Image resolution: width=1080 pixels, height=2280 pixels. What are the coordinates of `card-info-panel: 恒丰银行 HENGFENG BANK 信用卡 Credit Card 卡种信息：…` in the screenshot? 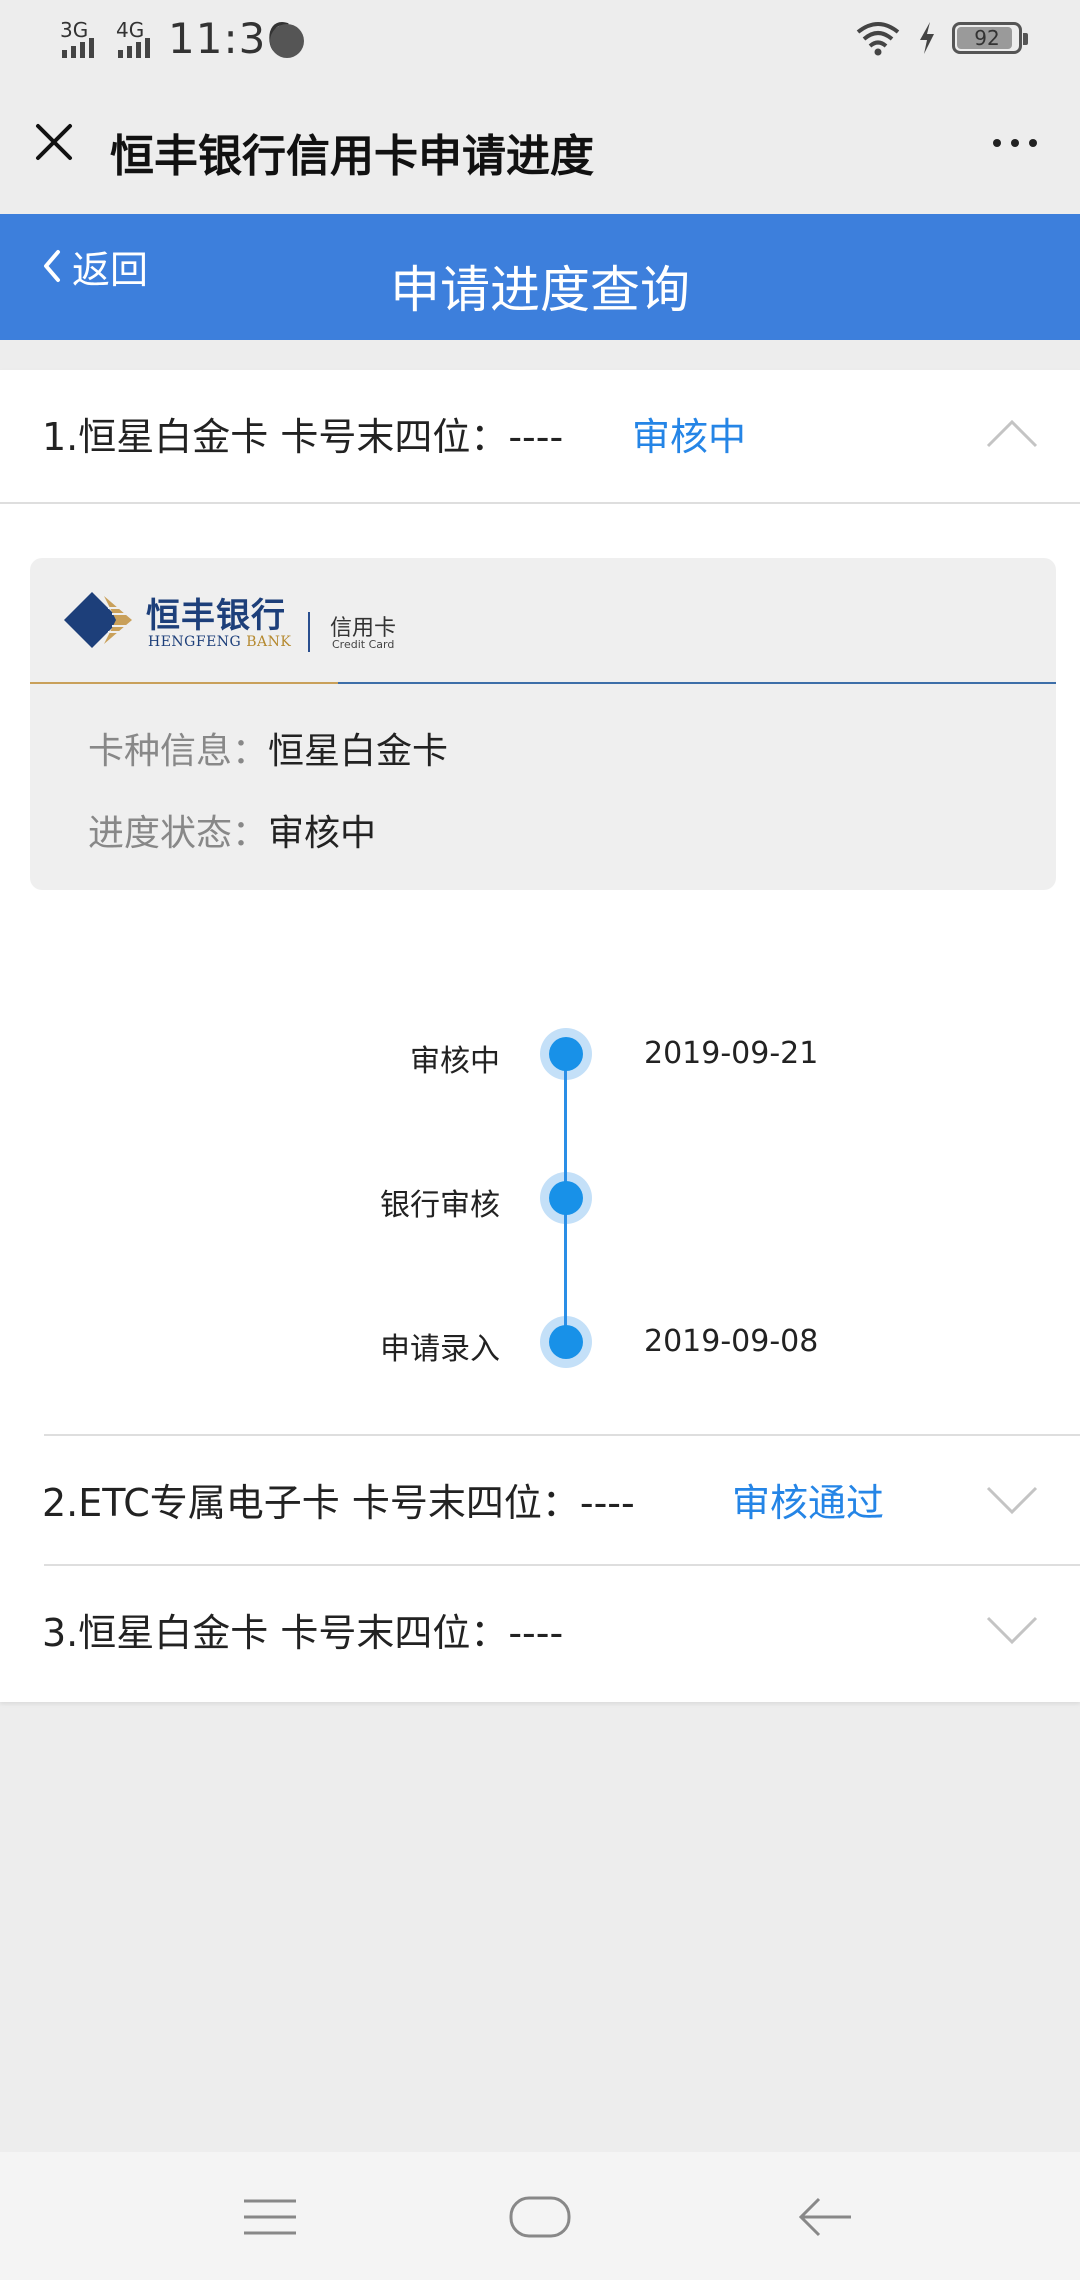 It's located at (543, 724).